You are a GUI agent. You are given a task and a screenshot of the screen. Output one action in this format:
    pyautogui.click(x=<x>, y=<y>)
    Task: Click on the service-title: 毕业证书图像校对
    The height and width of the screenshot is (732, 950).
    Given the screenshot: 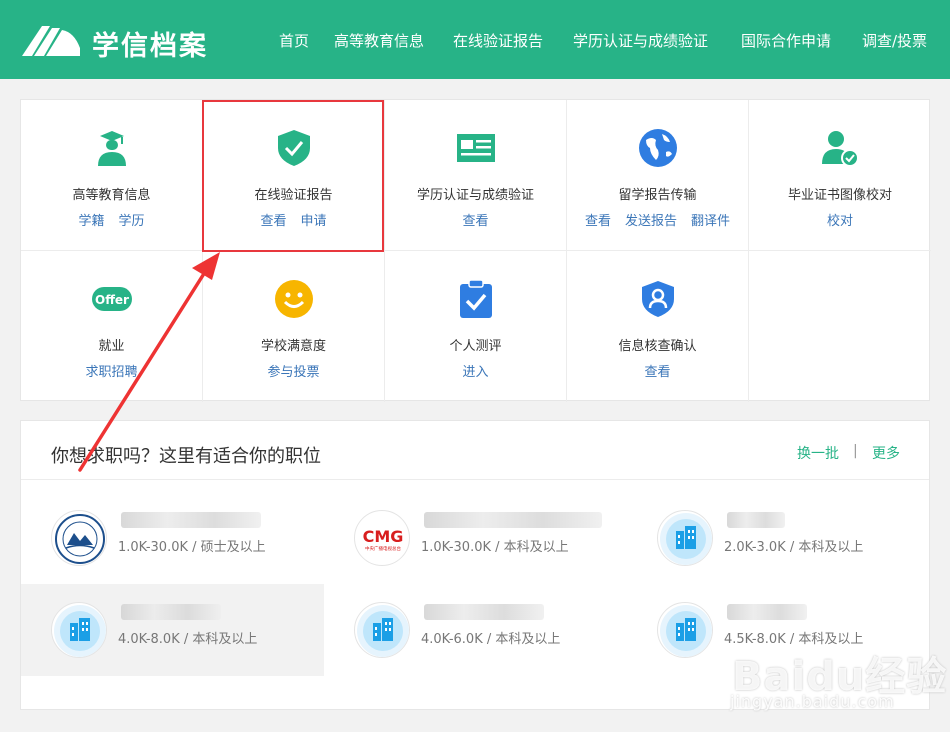 What is the action you would take?
    pyautogui.click(x=839, y=195)
    